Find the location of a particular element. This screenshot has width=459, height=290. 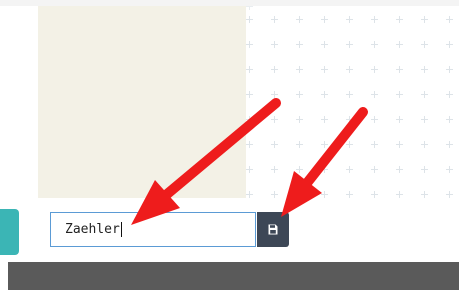

floppy-disk-icon is located at coordinates (273, 229).